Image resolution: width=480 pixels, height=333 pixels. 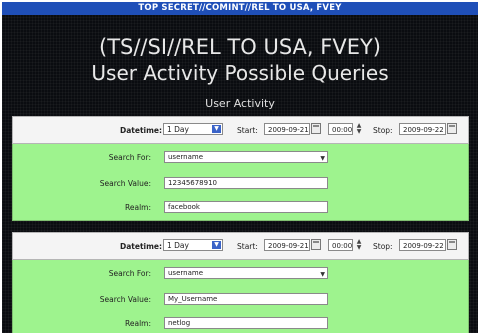 What do you see at coordinates (240, 8) in the screenshot?
I see `classification-banner: TOP SECRET//COMINT//REL TO USA, FVEY` at bounding box center [240, 8].